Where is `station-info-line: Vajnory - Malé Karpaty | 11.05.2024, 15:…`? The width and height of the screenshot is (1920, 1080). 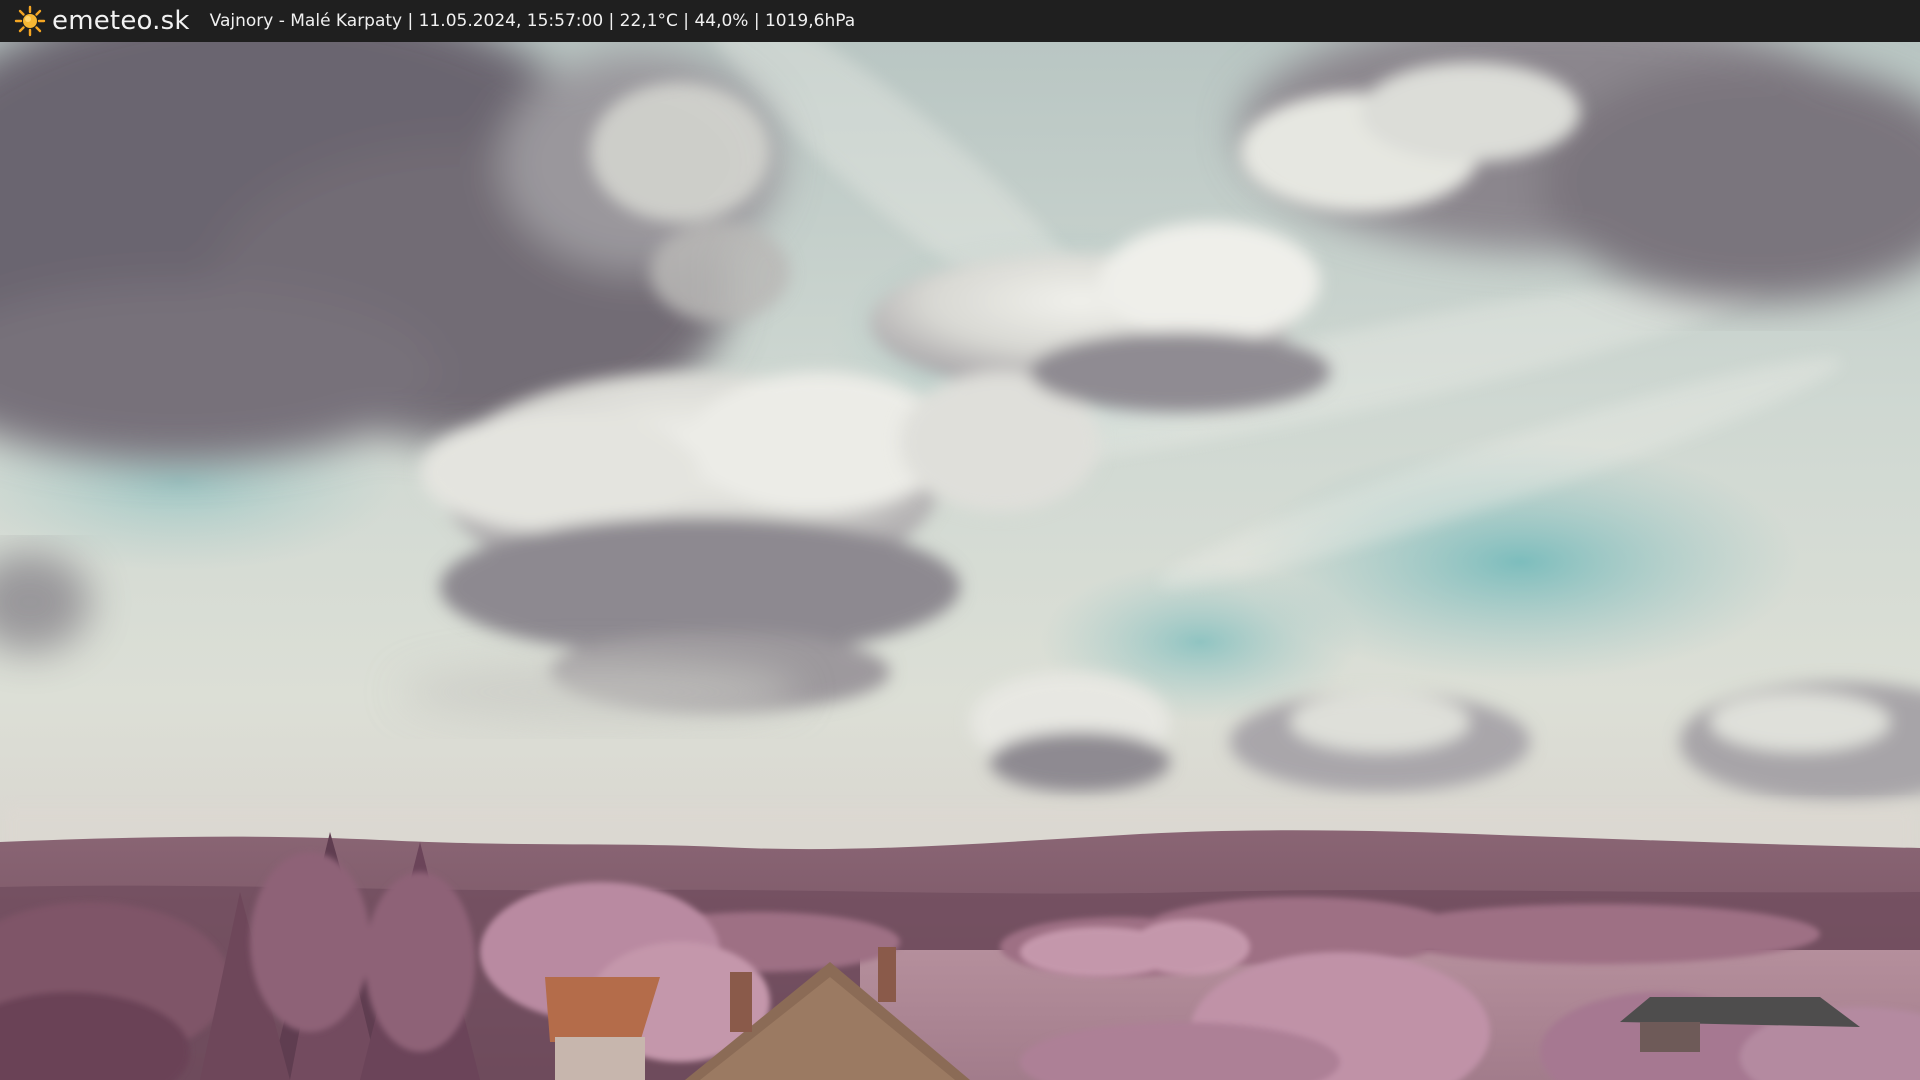 station-info-line: Vajnory - Malé Karpaty | 11.05.2024, 15:… is located at coordinates (532, 21).